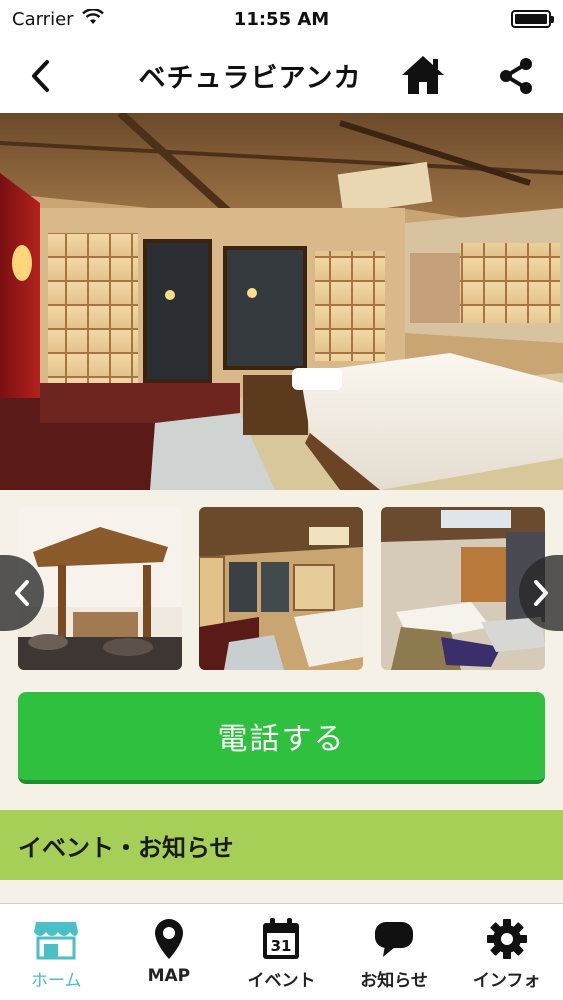 This screenshot has width=563, height=1000. I want to click on share-button, so click(516, 76).